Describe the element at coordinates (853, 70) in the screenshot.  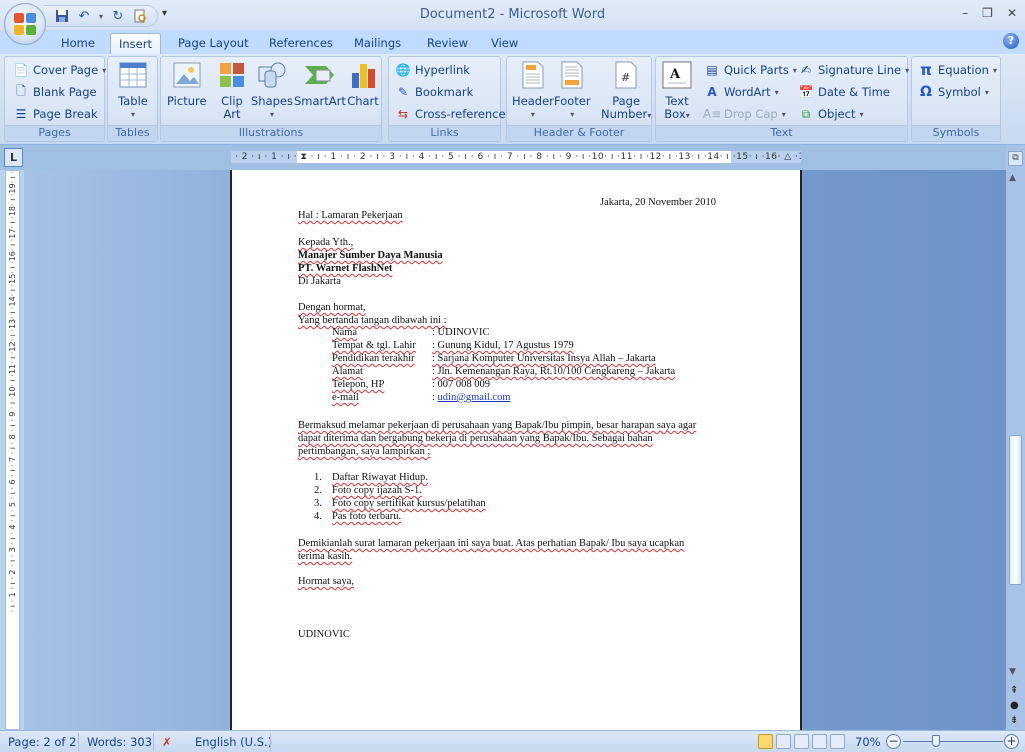
I see `signature-line-button: ✍ Signature Line ▾` at that location.